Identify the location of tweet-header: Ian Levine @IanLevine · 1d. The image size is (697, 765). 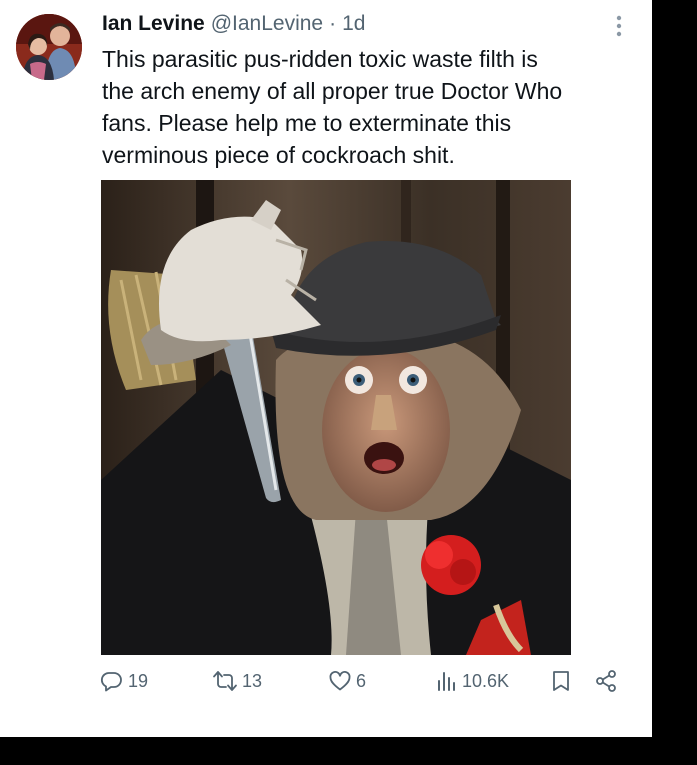
(233, 24).